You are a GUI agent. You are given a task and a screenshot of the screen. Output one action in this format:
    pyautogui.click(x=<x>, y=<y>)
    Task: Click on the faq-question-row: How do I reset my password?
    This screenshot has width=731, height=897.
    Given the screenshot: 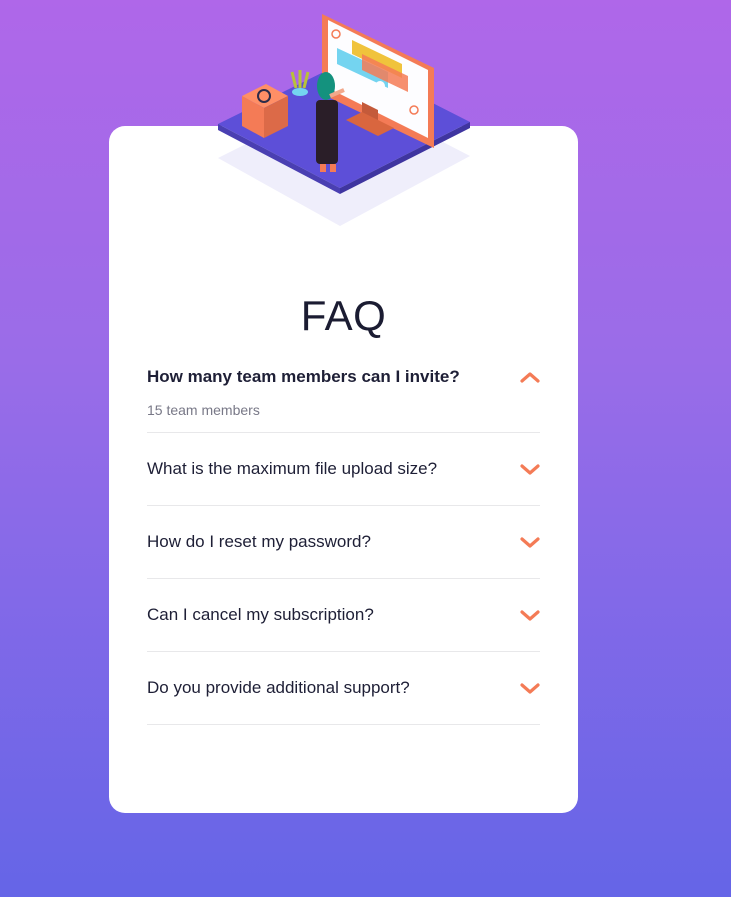 What is the action you would take?
    pyautogui.click(x=343, y=542)
    